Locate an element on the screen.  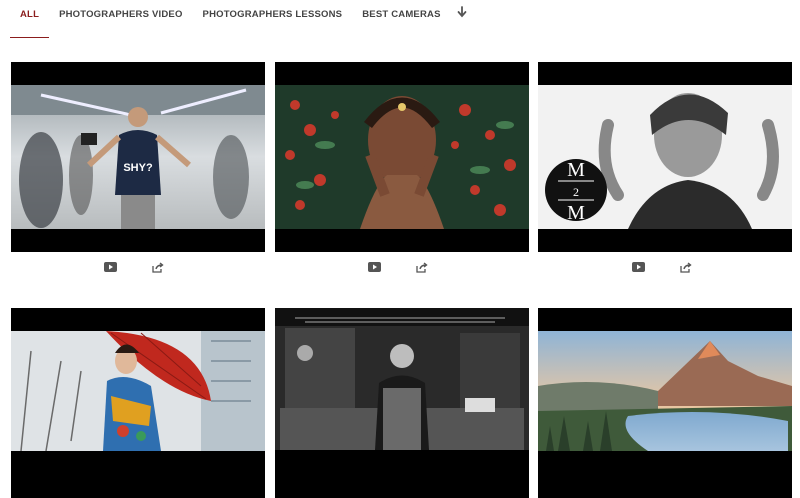
card-image-1: SHY? is located at coordinates (138, 157).